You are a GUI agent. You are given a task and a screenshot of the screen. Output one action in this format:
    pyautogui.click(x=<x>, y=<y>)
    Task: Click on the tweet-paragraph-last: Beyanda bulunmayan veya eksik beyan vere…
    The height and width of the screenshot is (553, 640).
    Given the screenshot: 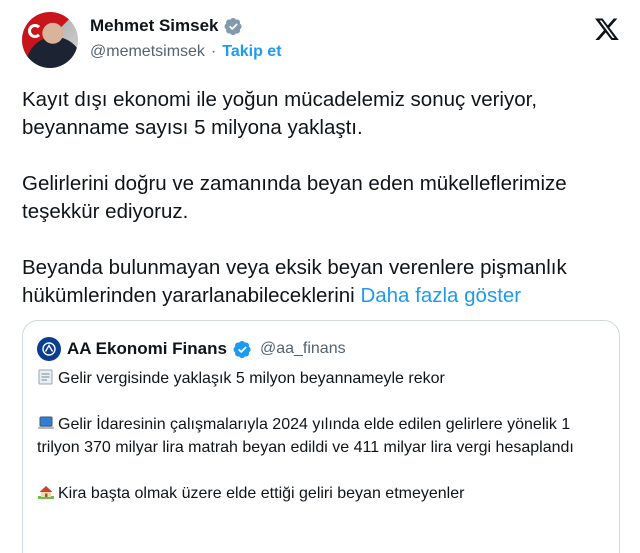 What is the action you would take?
    pyautogui.click(x=322, y=282)
    